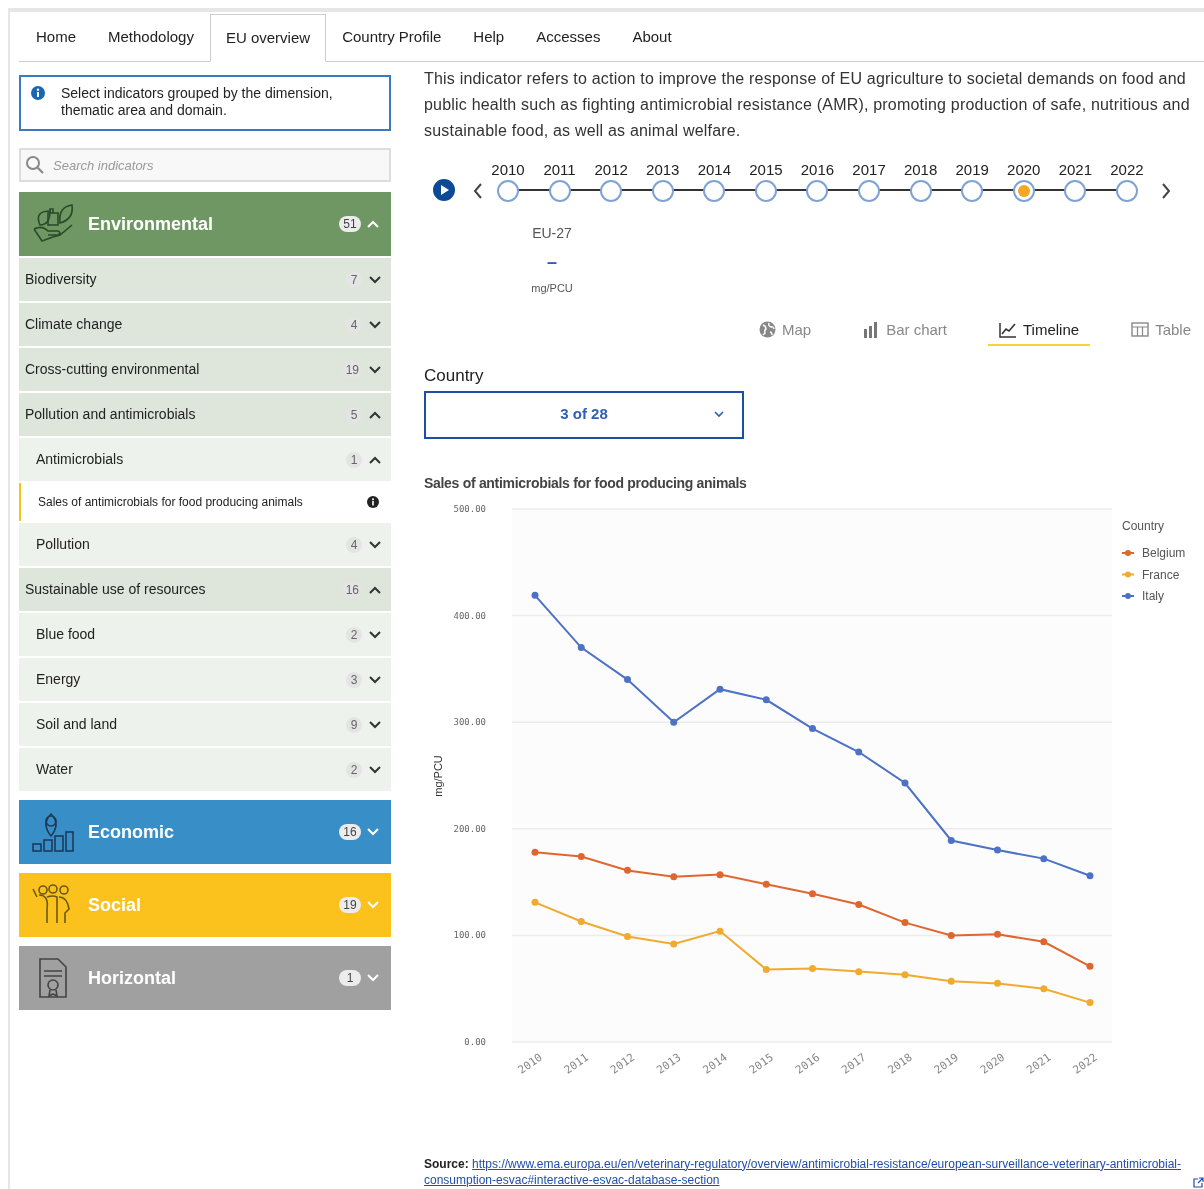 This screenshot has width=1204, height=1189. I want to click on theme-row: Blue food 2, so click(205, 634).